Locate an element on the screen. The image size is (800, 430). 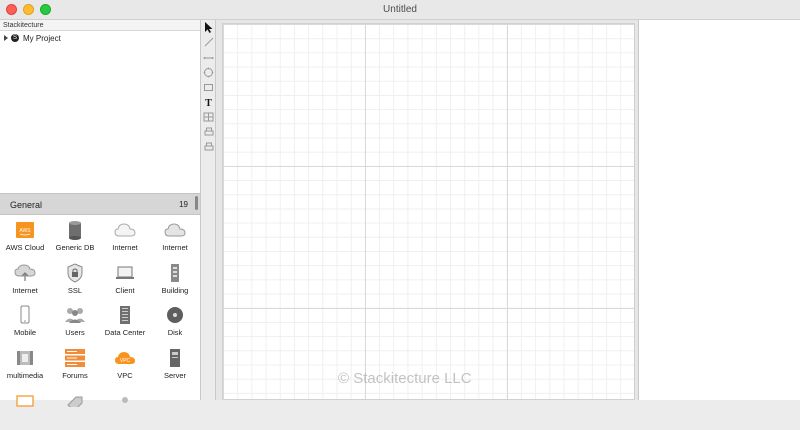
shape-label: Data Center is located at coordinates (125, 332).